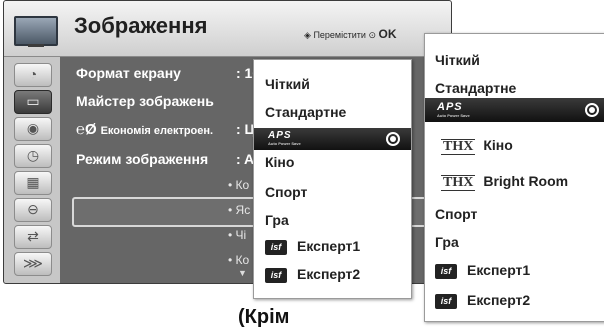 This screenshot has height=329, width=604. I want to click on picture-mode-row: Режим зображення : A, so click(165, 159).